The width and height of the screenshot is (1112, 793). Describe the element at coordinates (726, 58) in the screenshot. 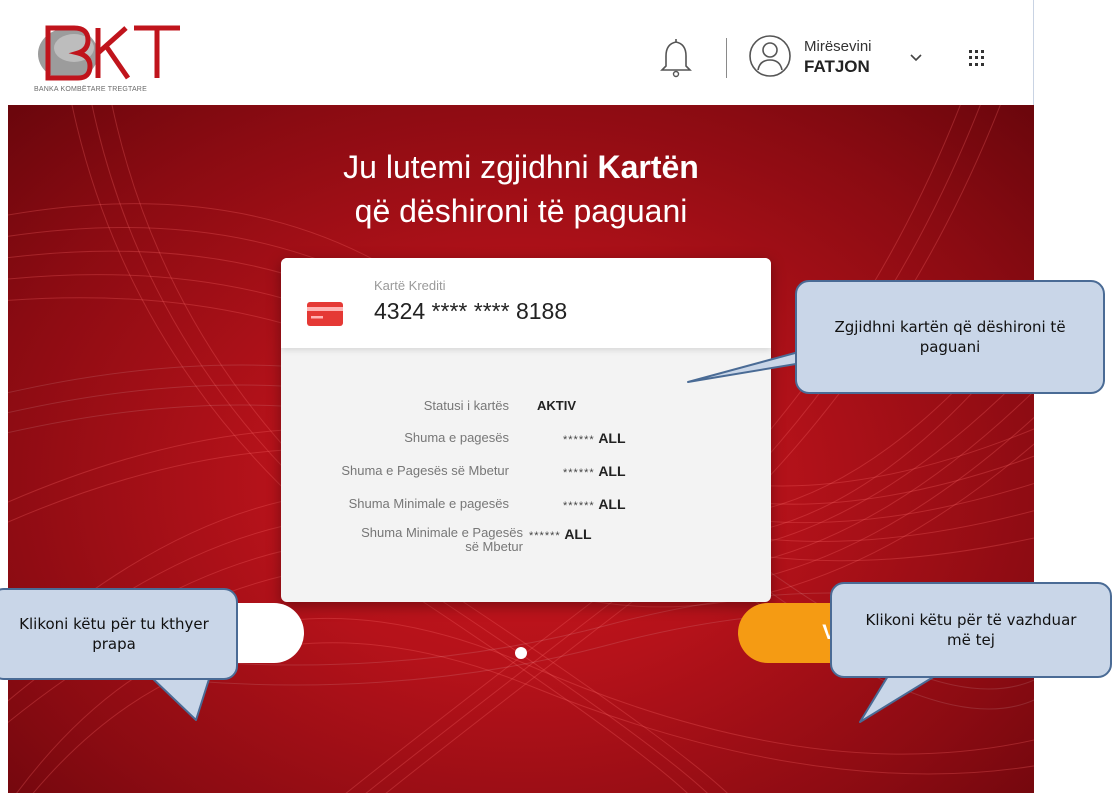

I see `header-divider` at that location.